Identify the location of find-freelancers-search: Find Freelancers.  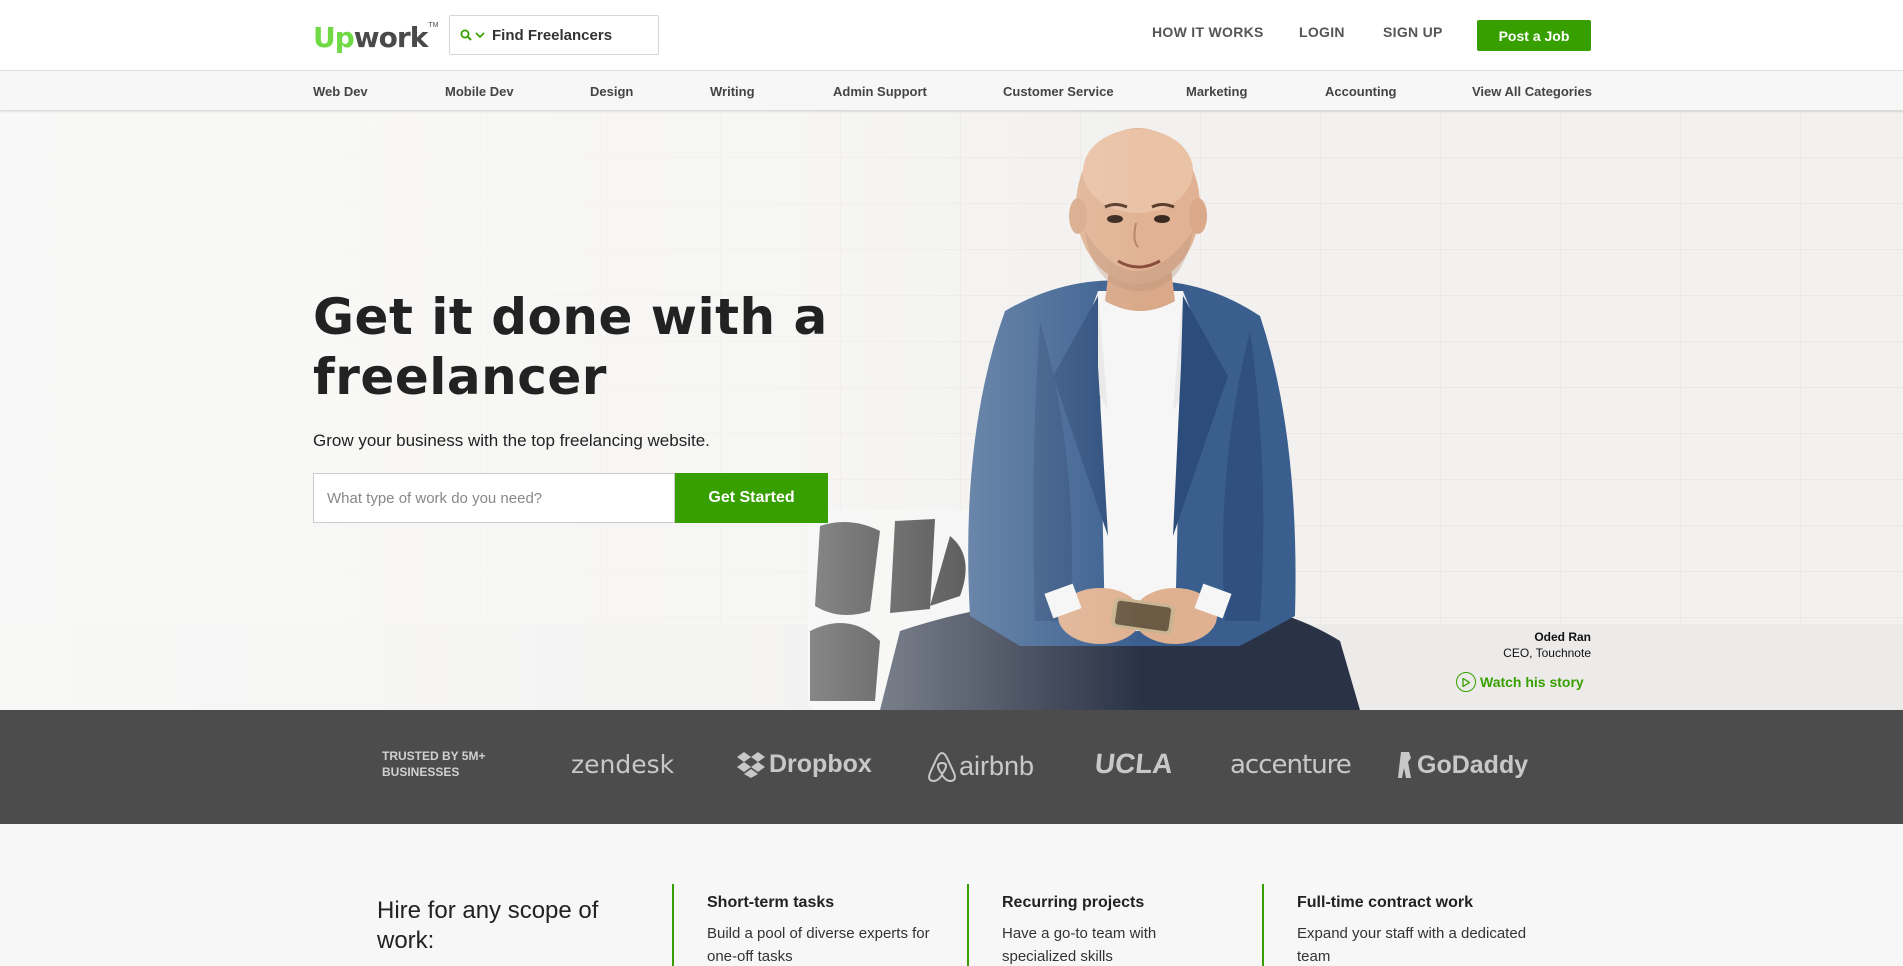
(554, 35).